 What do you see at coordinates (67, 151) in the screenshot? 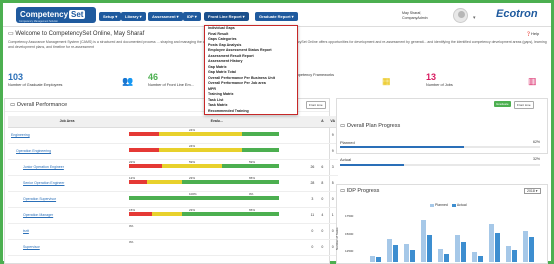
I see `job-area-link: Operation Engineering` at bounding box center [67, 151].